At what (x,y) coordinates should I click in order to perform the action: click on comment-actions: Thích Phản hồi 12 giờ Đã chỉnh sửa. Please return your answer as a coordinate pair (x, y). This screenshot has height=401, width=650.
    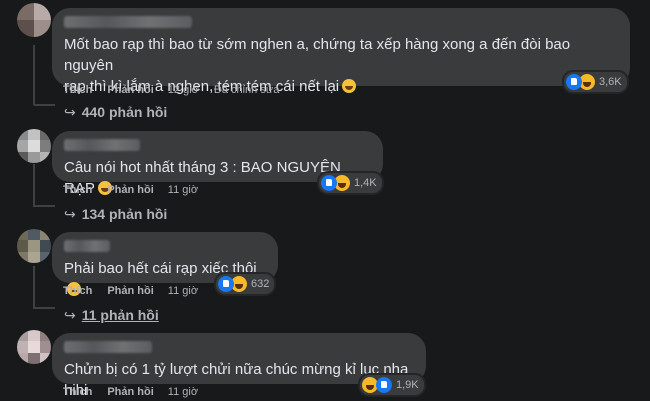
    Looking at the image, I should click on (171, 90).